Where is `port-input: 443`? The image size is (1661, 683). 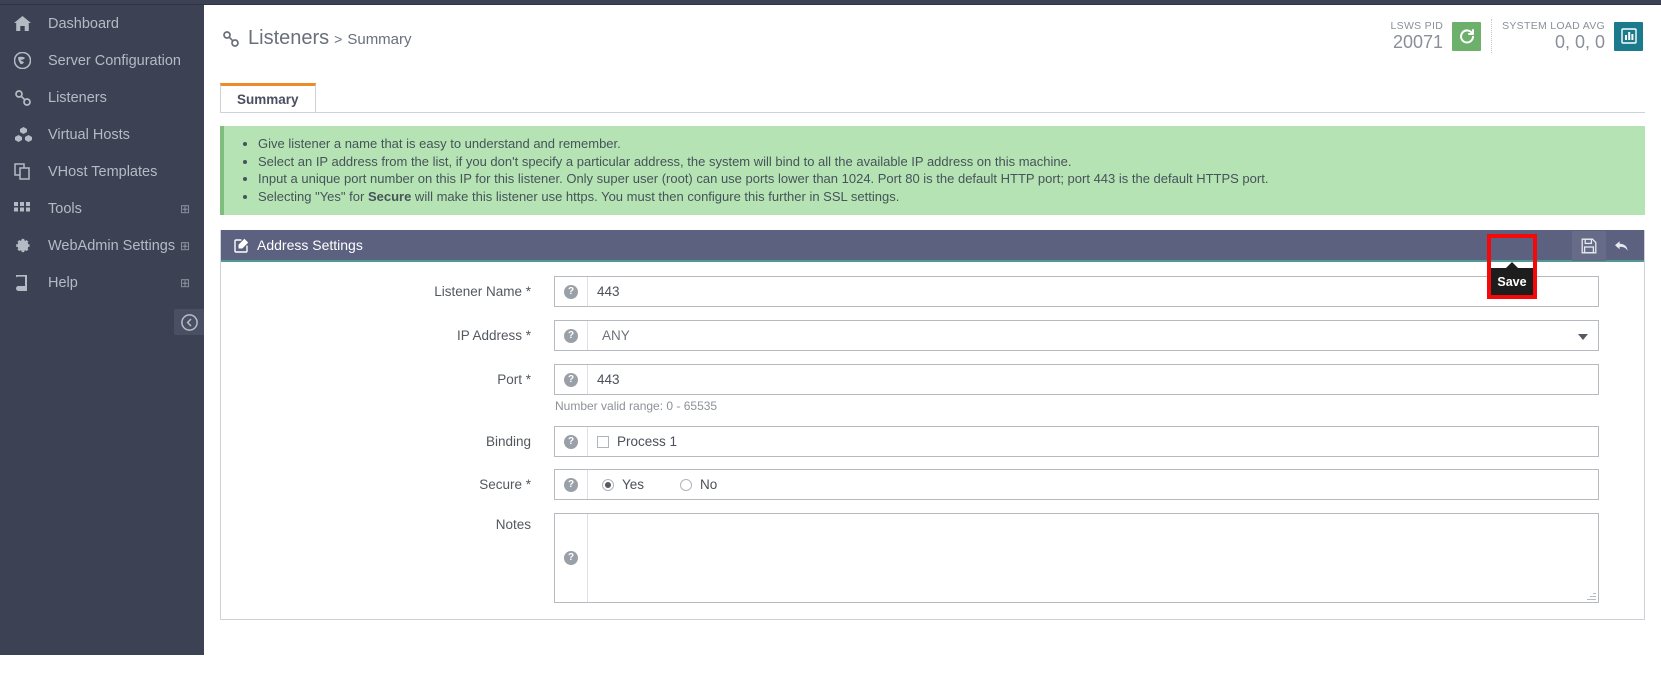 port-input: 443 is located at coordinates (608, 379).